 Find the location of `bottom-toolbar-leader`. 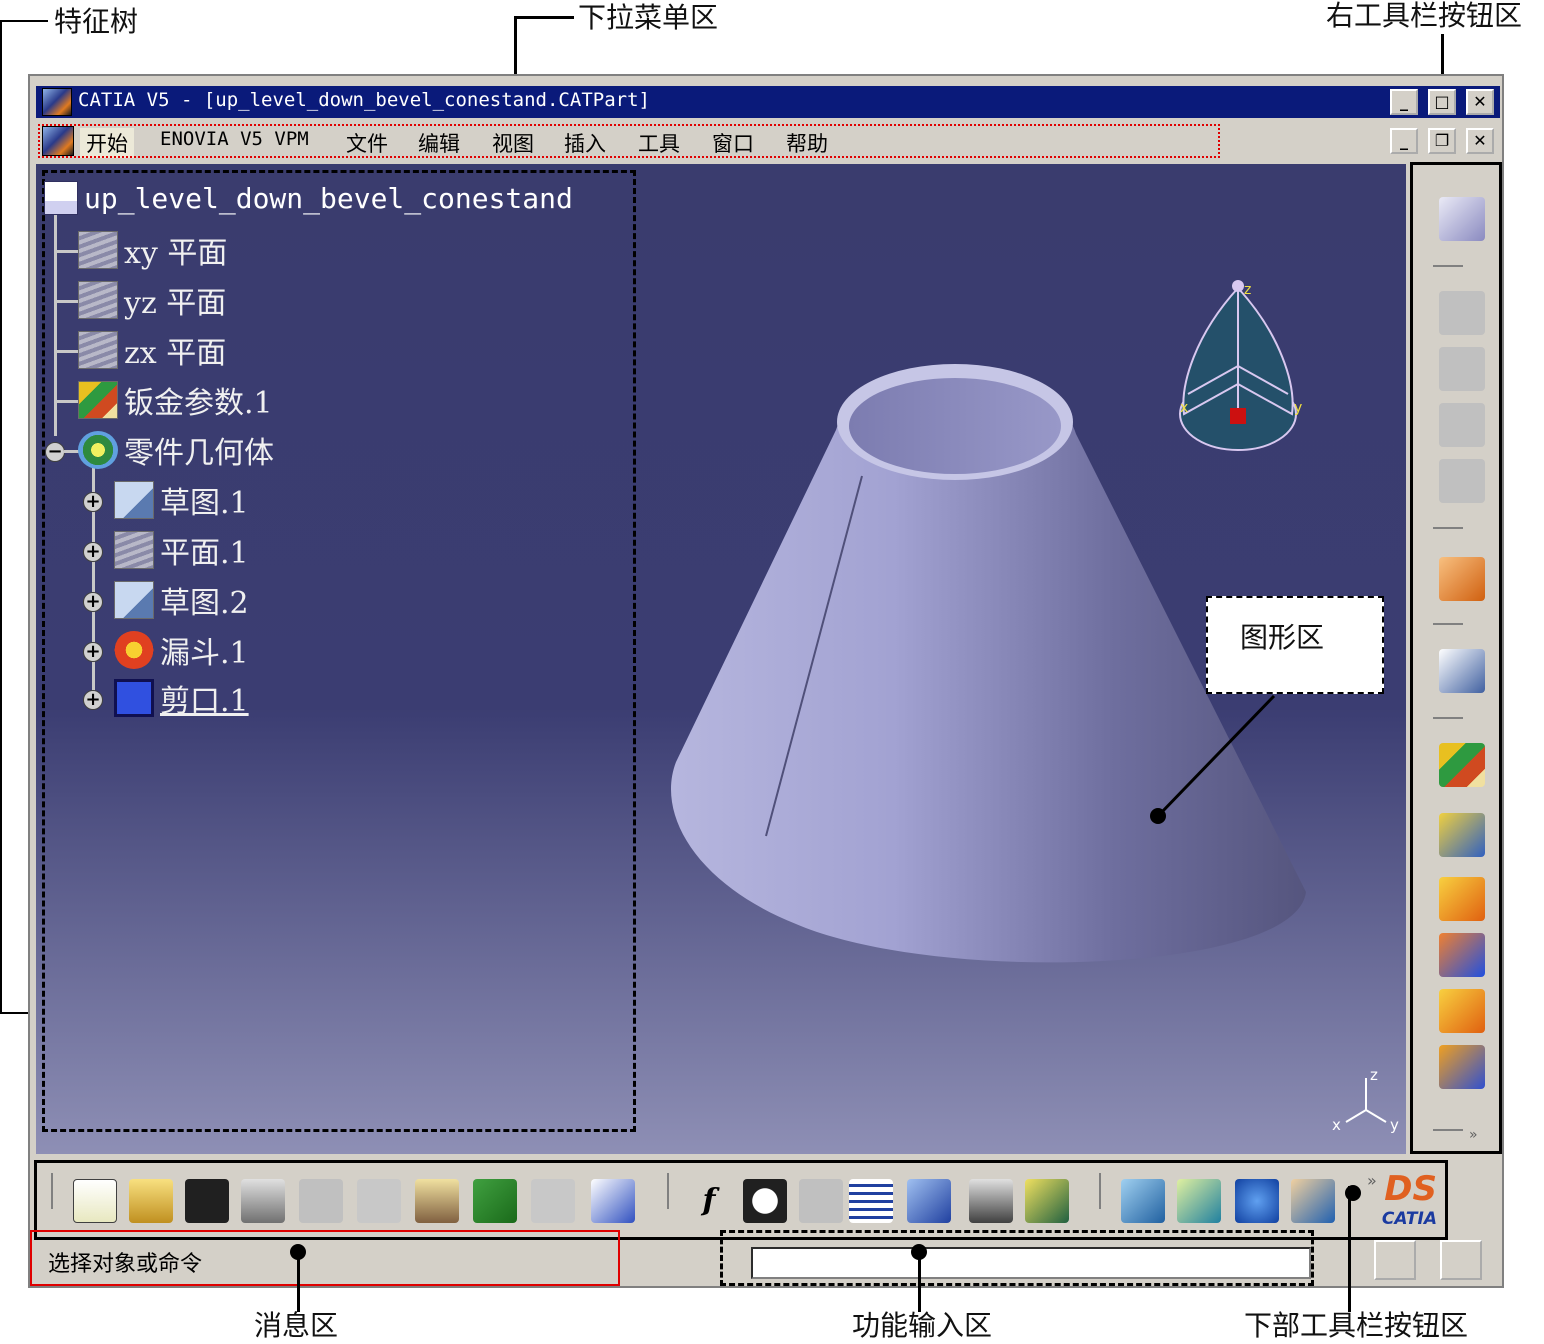

bottom-toolbar-leader is located at coordinates (1349, 1249).